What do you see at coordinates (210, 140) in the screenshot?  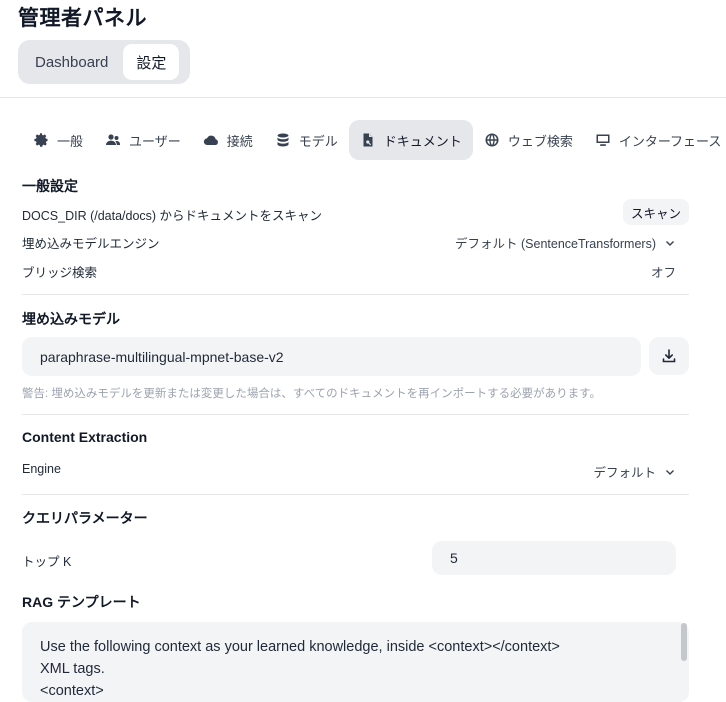 I see `cloud-icon` at bounding box center [210, 140].